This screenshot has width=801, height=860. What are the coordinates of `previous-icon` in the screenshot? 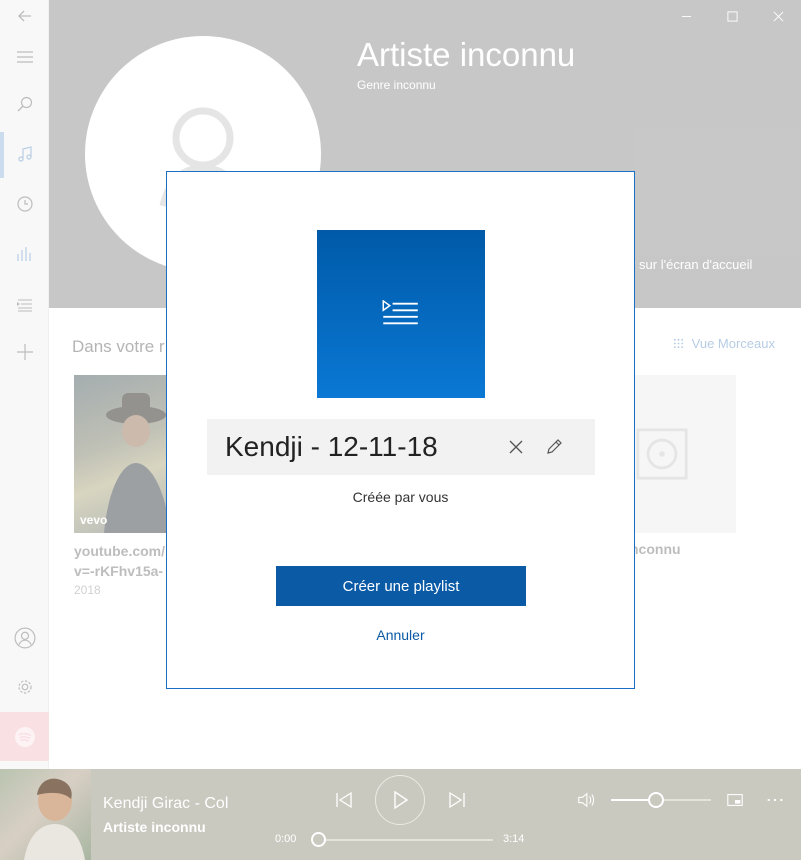 It's located at (344, 800).